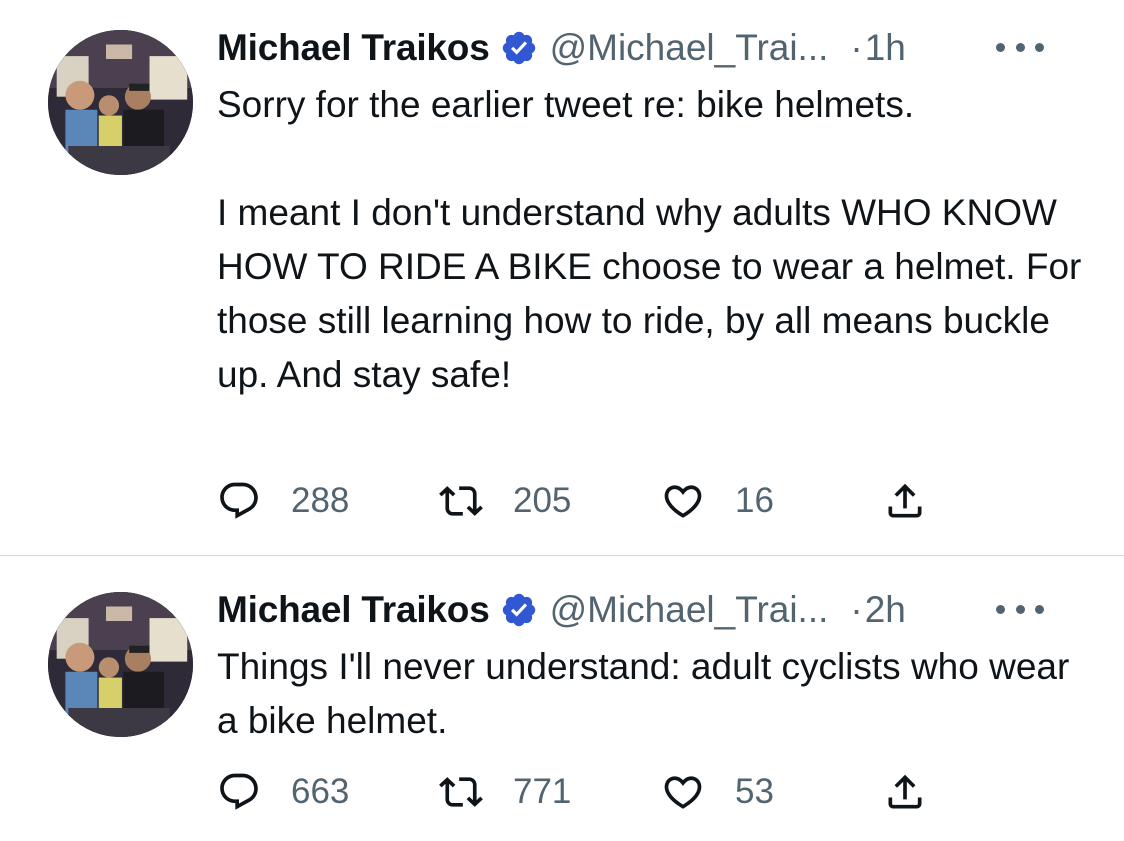 The image size is (1124, 841). I want to click on reply-count: 663, so click(320, 791).